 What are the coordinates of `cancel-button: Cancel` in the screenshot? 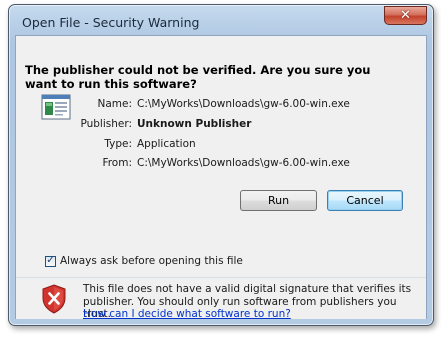 It's located at (365, 200).